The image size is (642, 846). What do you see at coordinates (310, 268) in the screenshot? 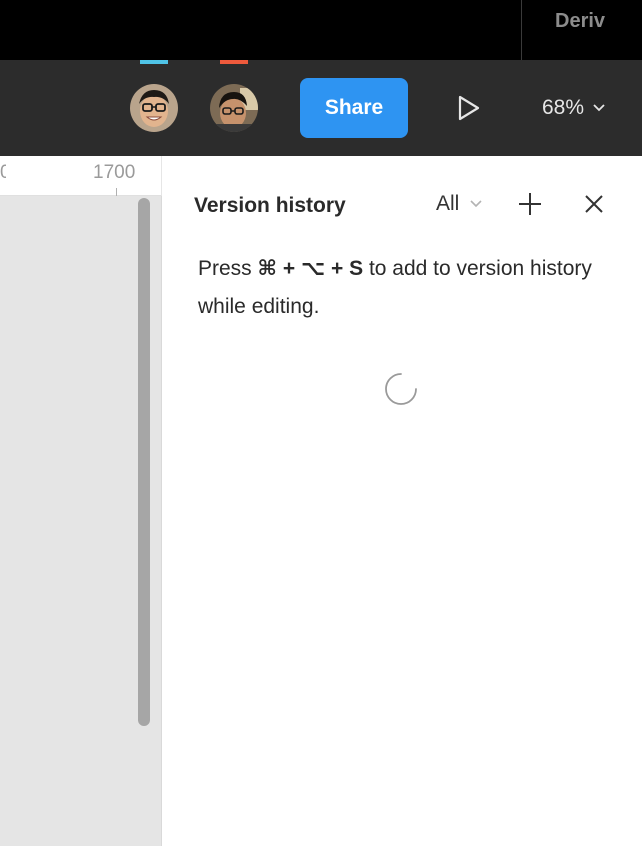
I see `keyboard-shortcut: ⌘ + ⌥ + S` at bounding box center [310, 268].